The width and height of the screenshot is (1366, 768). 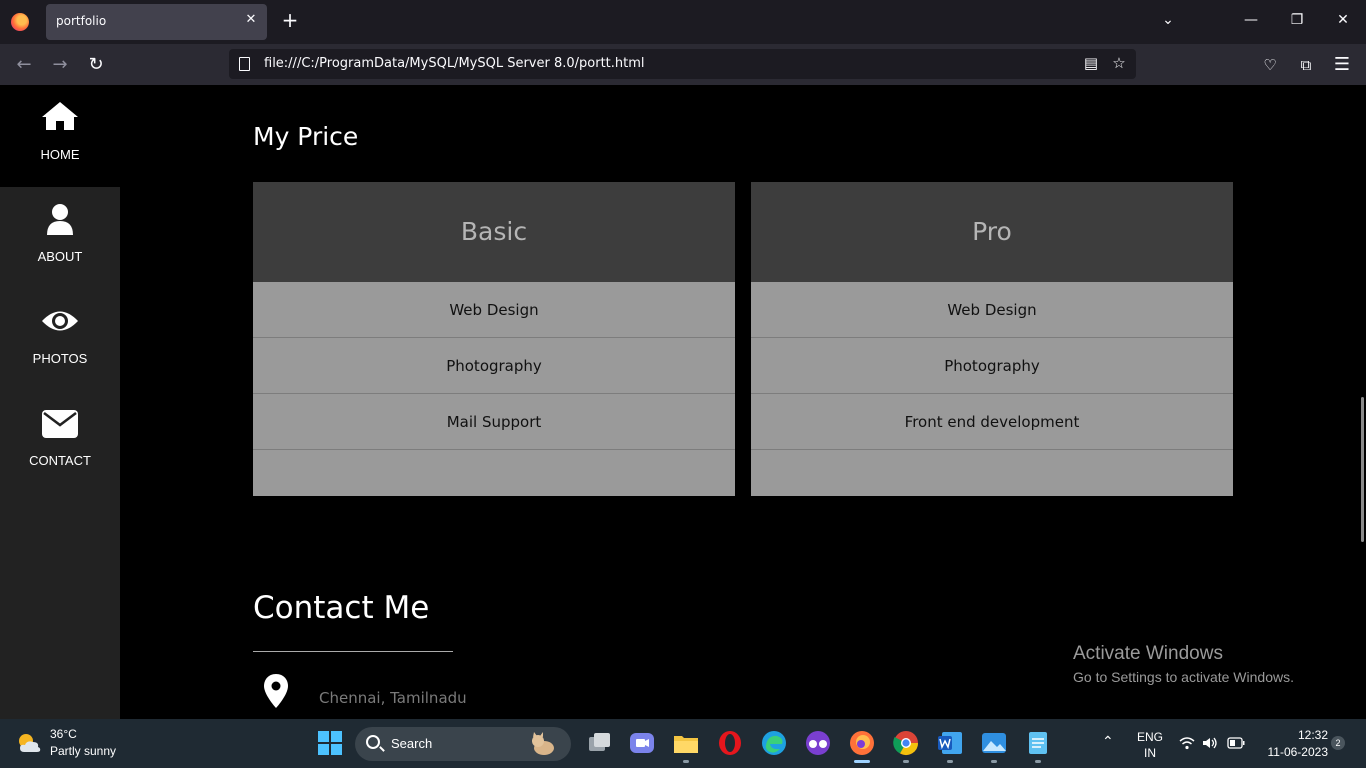 I want to click on browser-tab-bar: portfolio ✕ + ⌄ — ❐ ✕, so click(x=683, y=22).